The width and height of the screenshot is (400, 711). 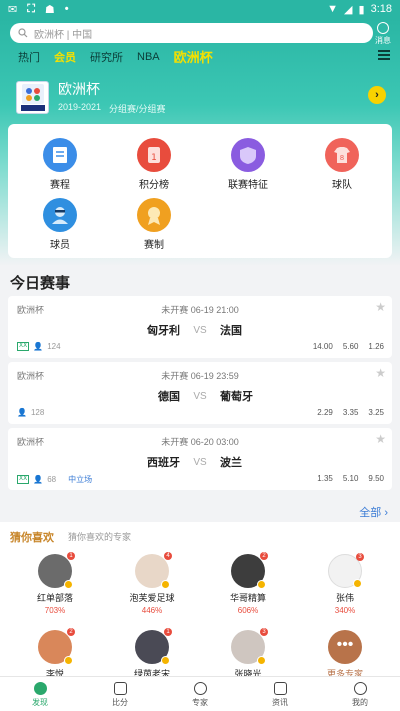 What do you see at coordinates (248, 654) in the screenshot?
I see `expert-card: 3 张晓光` at bounding box center [248, 654].